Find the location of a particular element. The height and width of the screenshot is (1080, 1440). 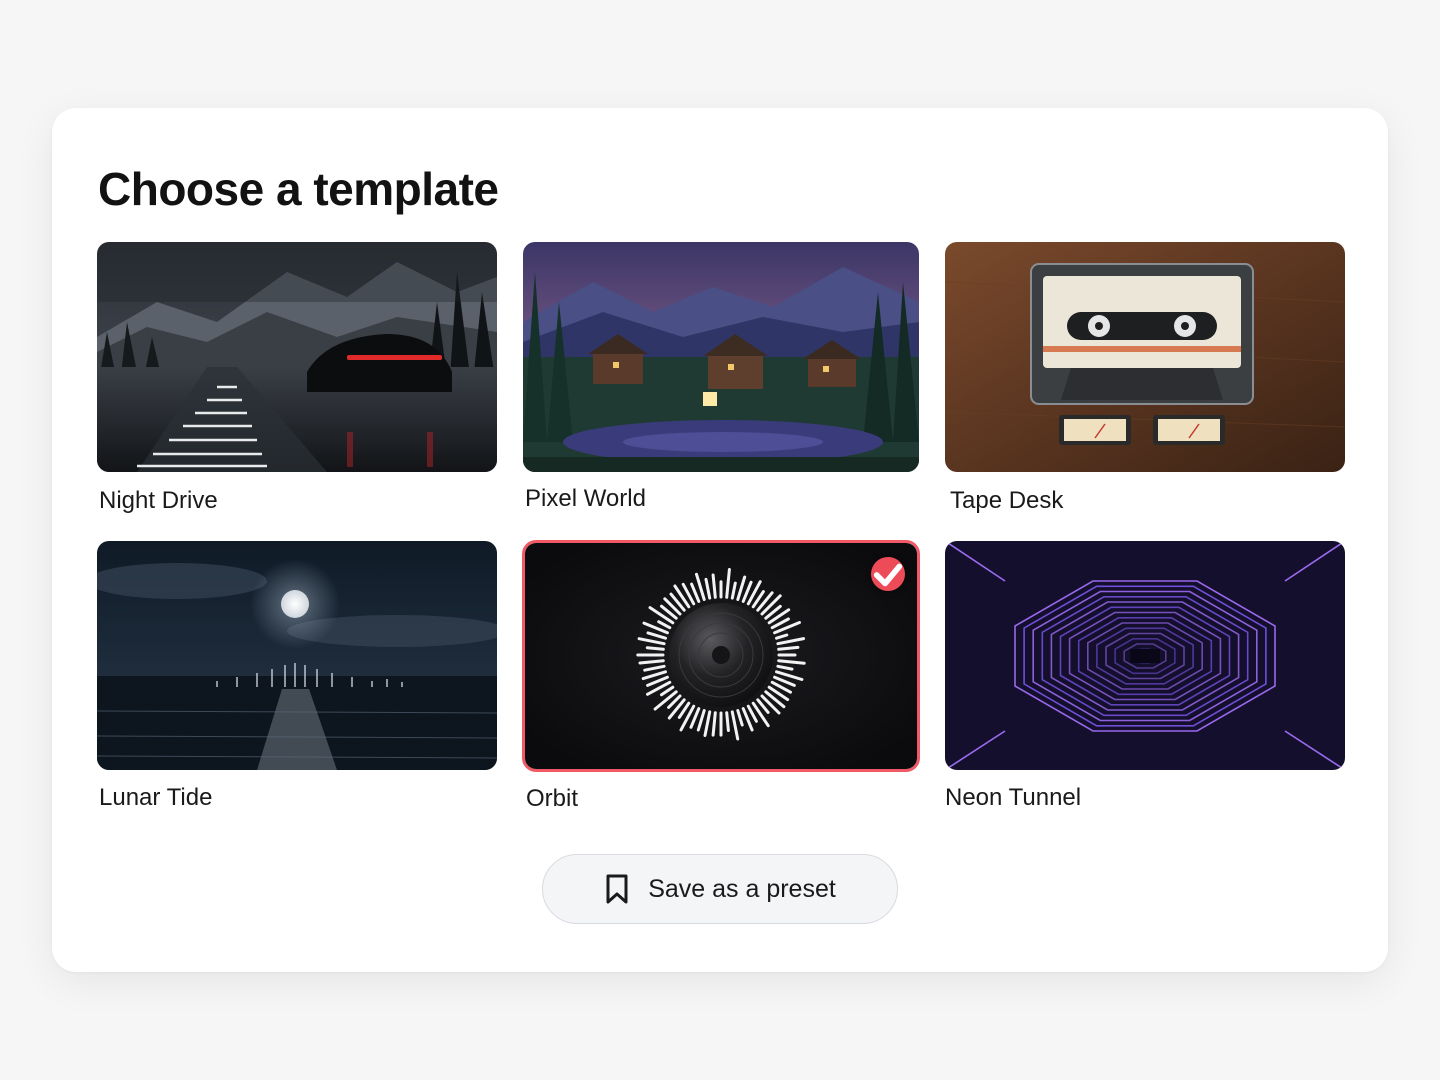

template-label: Tape Desk is located at coordinates (1007, 500).